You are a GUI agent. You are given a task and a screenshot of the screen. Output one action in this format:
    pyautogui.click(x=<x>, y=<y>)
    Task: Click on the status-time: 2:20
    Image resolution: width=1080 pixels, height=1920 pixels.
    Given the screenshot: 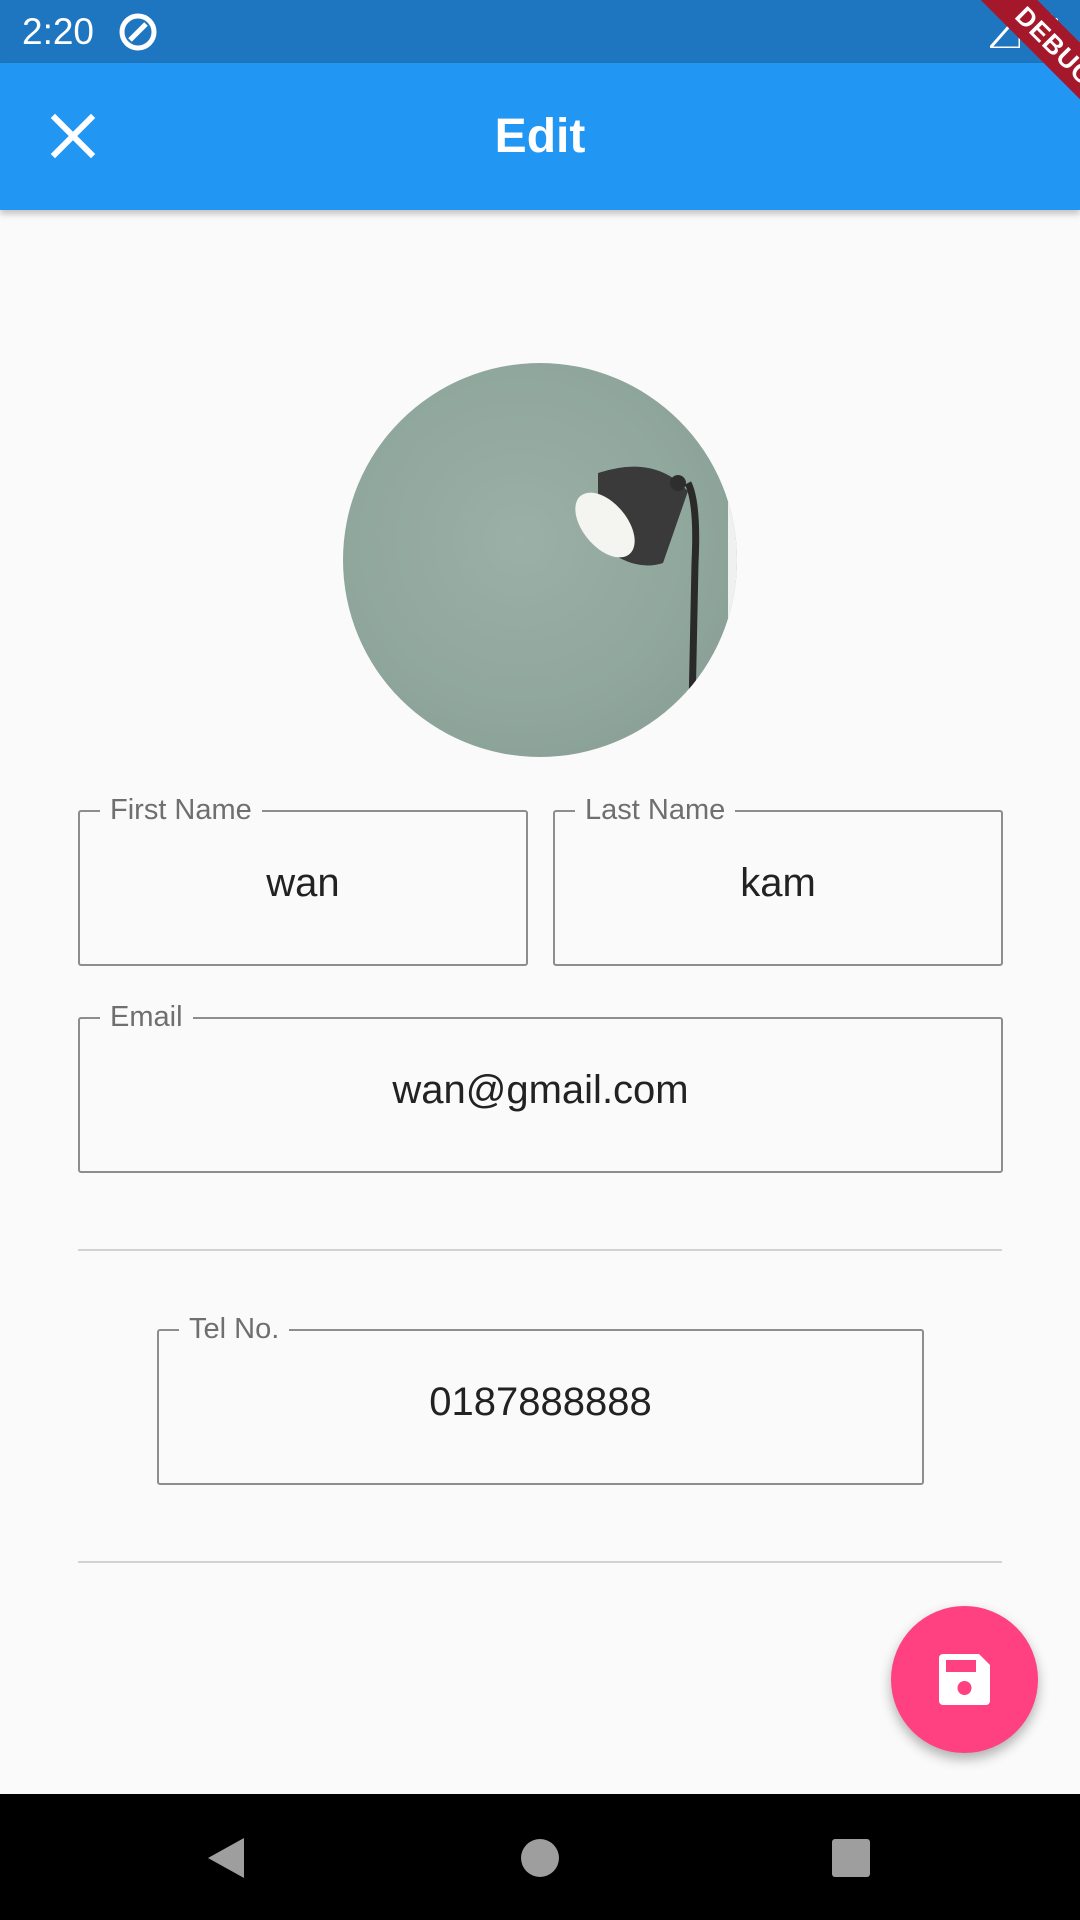 What is the action you would take?
    pyautogui.click(x=58, y=31)
    